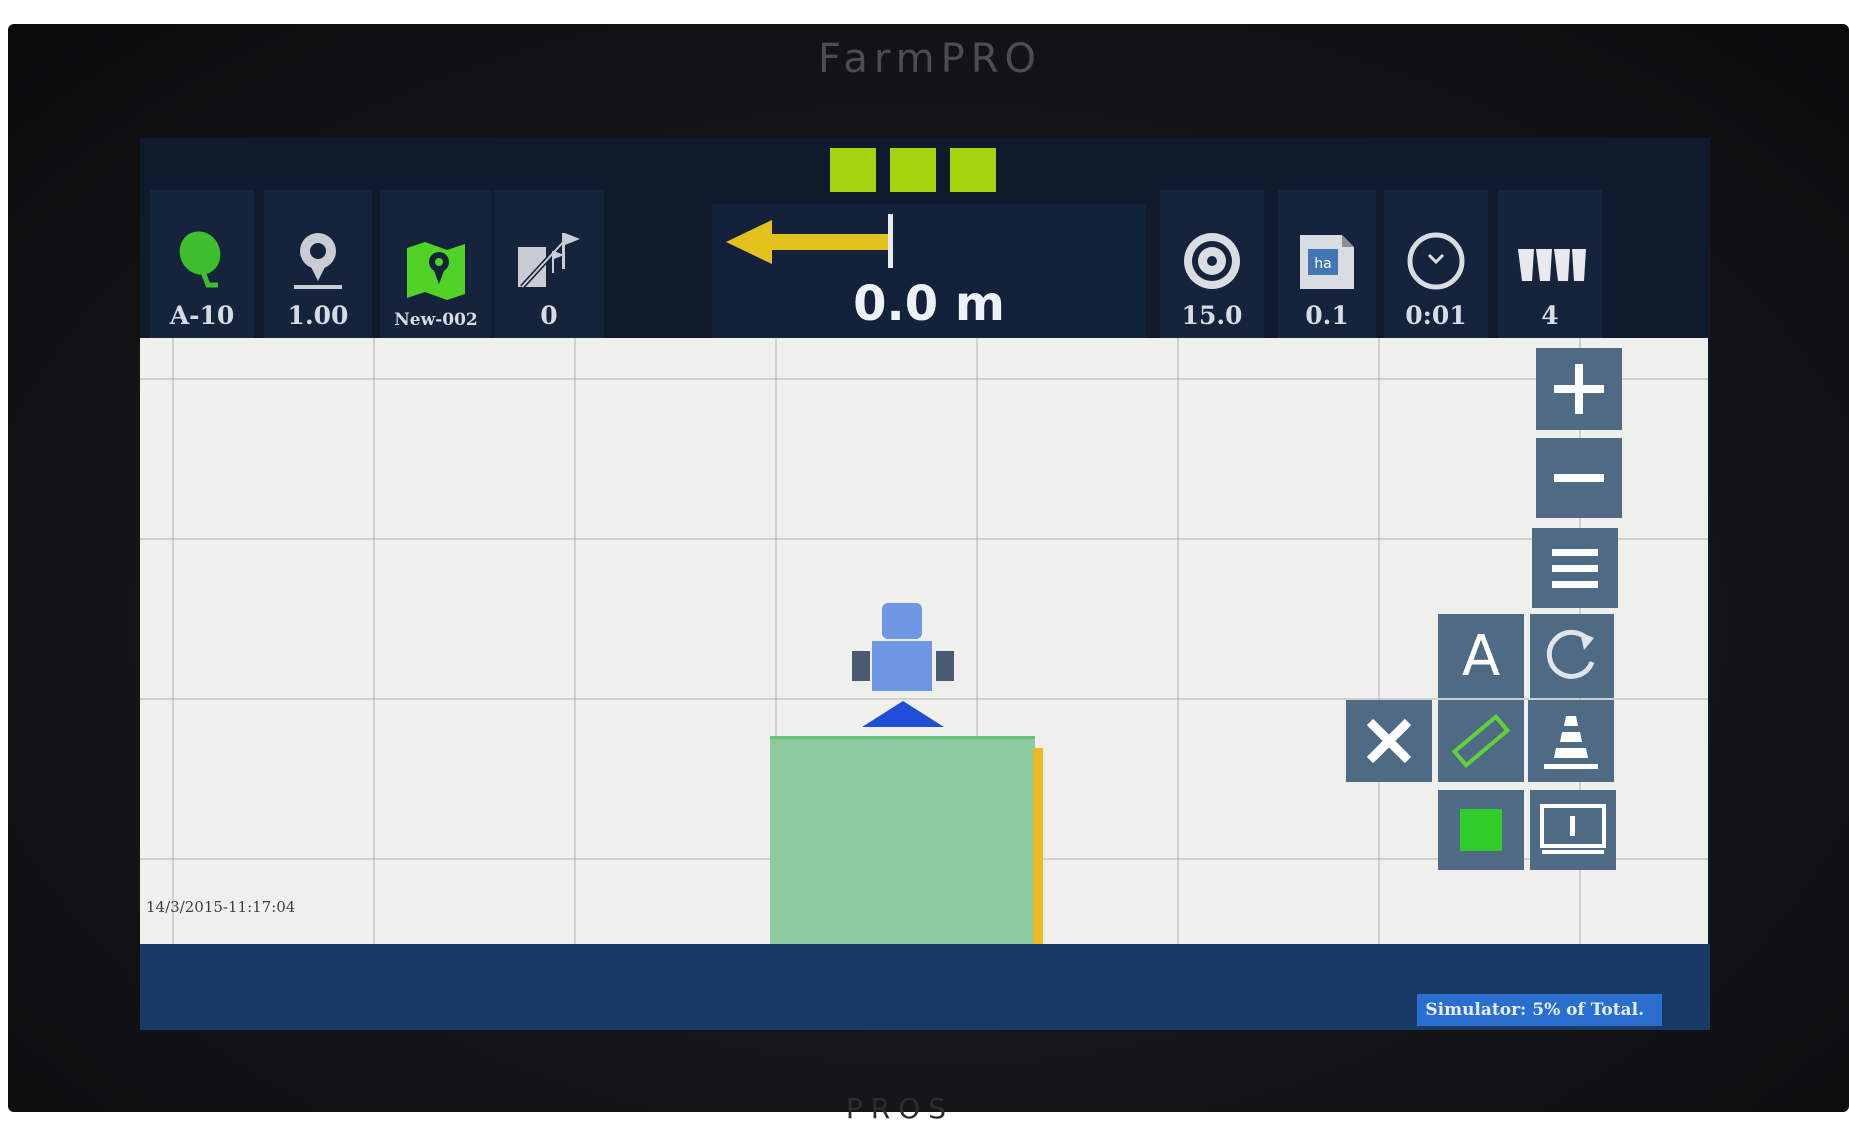  I want to click on gps-status-tile: A-10, so click(202, 265).